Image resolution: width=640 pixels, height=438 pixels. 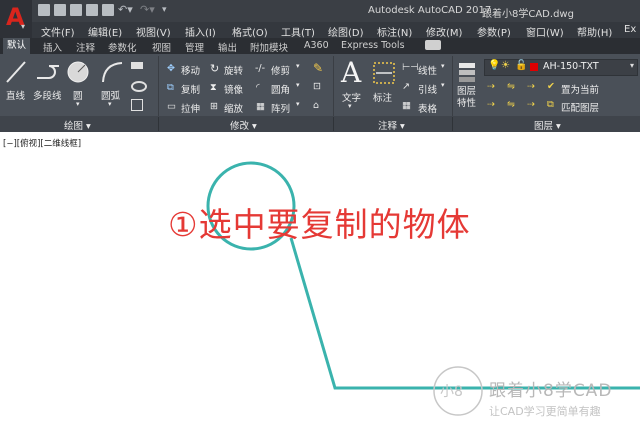 I want to click on instruction-text: ①选中要复制的物体, so click(x=319, y=224).